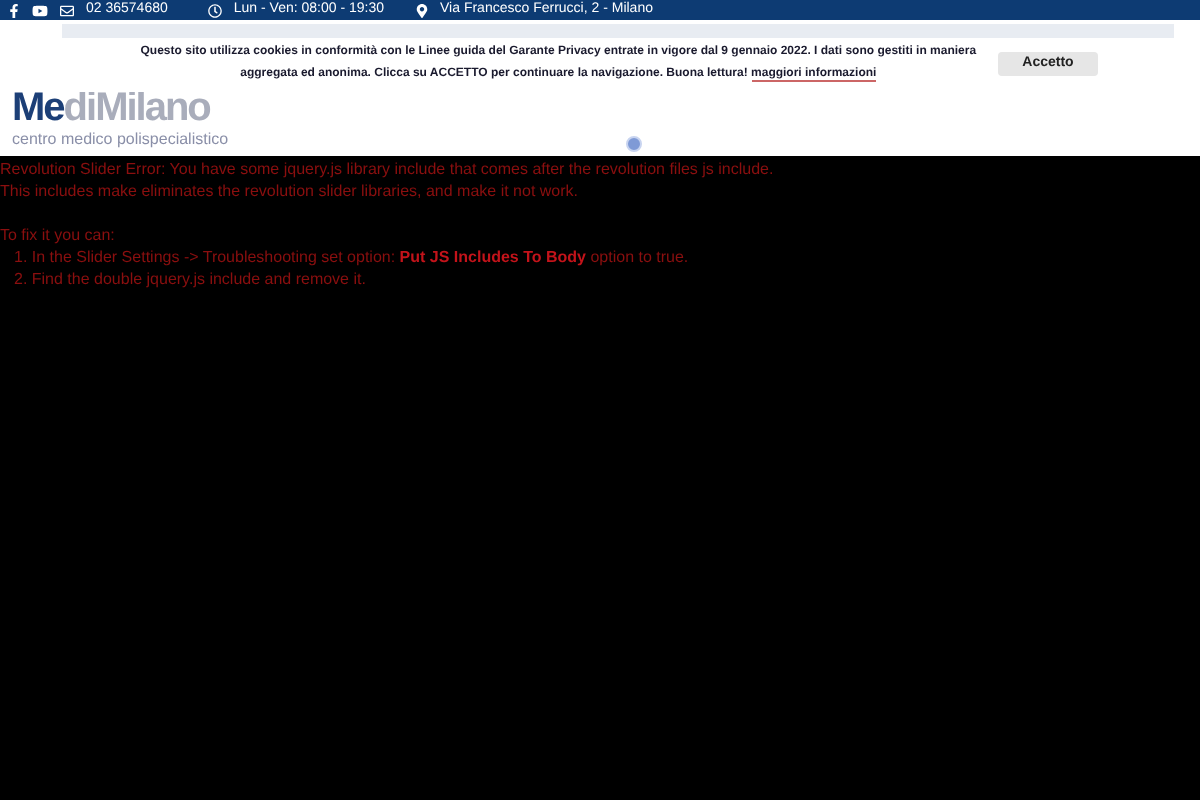 The image size is (1200, 800). What do you see at coordinates (111, 108) in the screenshot?
I see `logo: MediMilano` at bounding box center [111, 108].